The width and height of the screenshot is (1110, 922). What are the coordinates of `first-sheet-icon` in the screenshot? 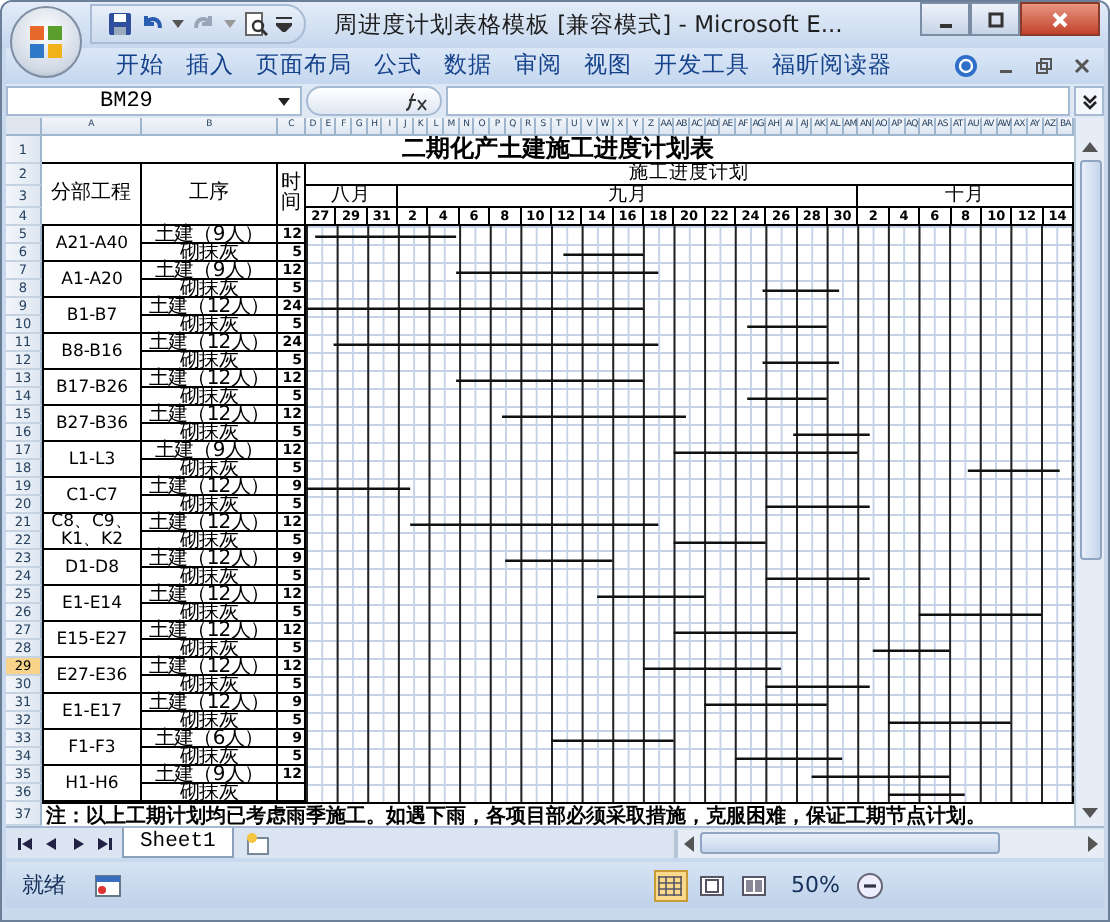 It's located at (26, 843).